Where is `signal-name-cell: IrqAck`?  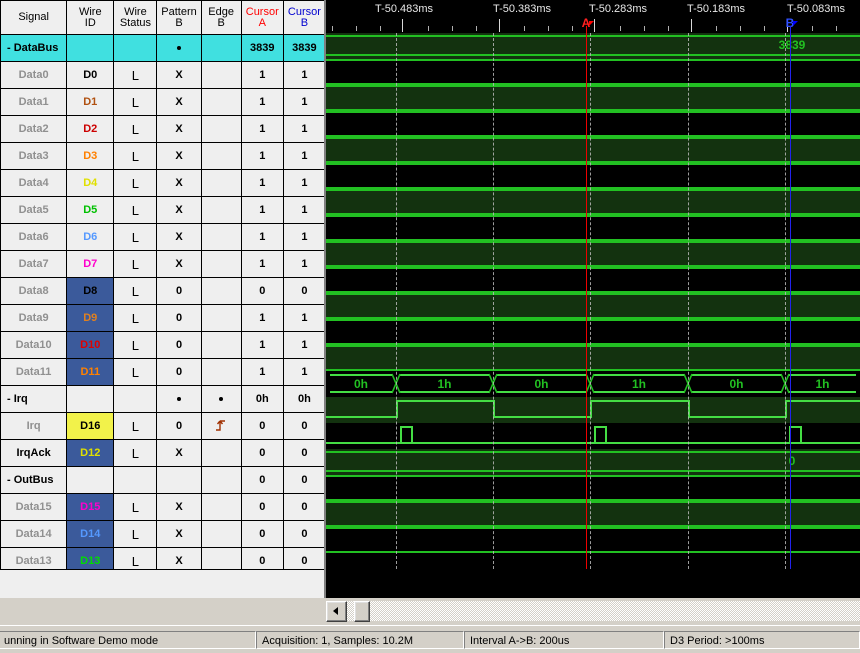 signal-name-cell: IrqAck is located at coordinates (34, 453).